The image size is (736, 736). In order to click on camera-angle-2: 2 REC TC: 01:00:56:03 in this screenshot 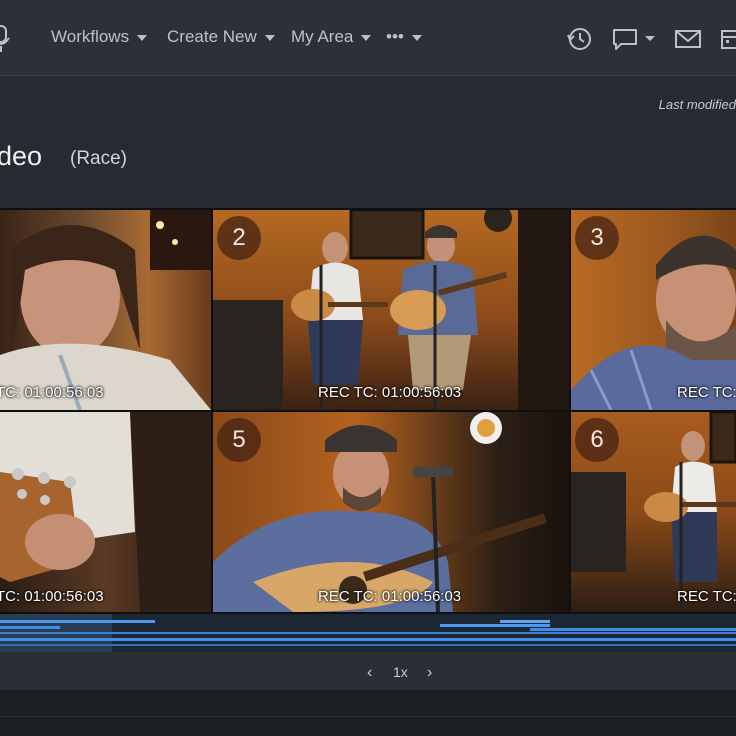, I will do `click(391, 310)`.